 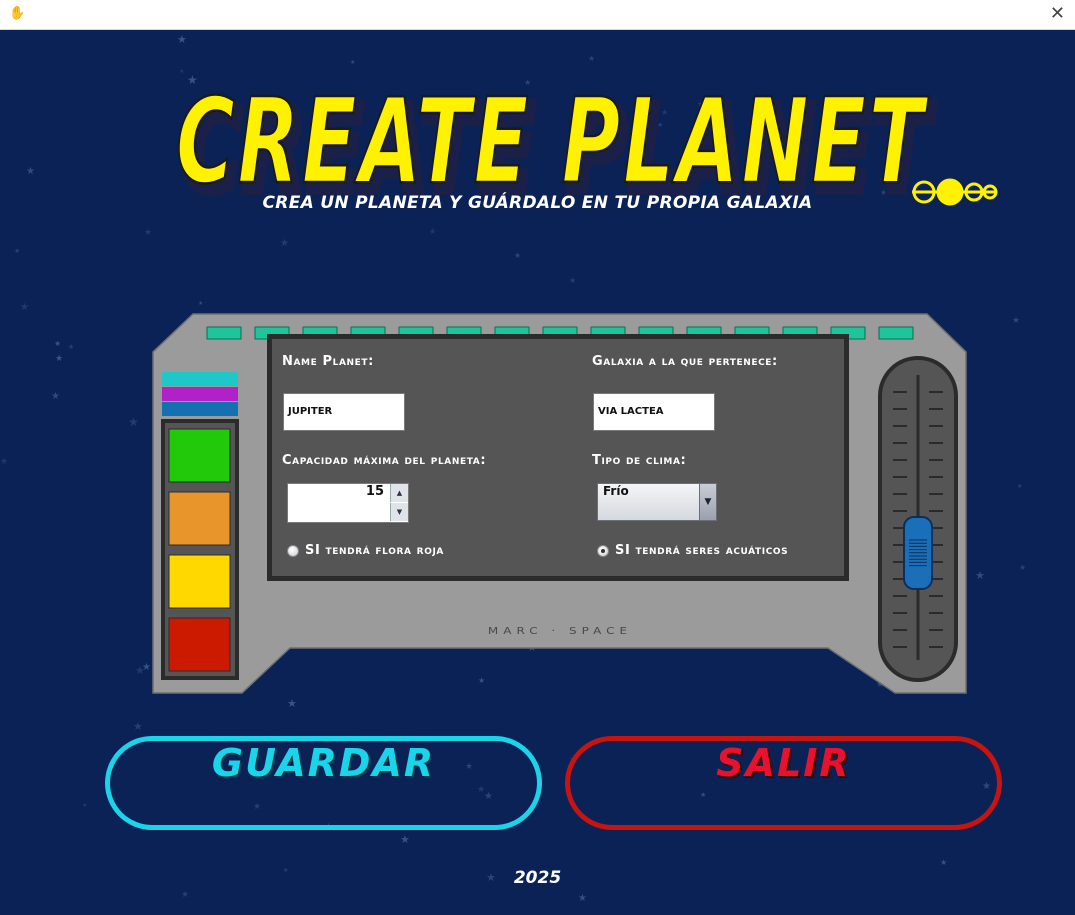 What do you see at coordinates (537, 878) in the screenshot?
I see `footer-year: 2025` at bounding box center [537, 878].